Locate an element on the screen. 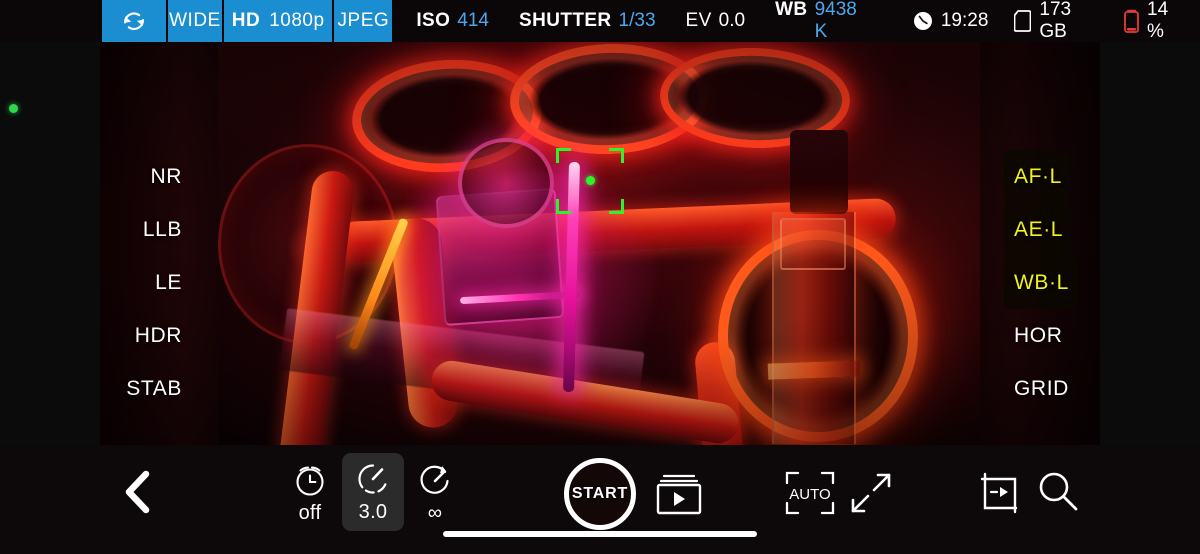 This screenshot has width=1200, height=554. magnifier-icon is located at coordinates (1058, 491).